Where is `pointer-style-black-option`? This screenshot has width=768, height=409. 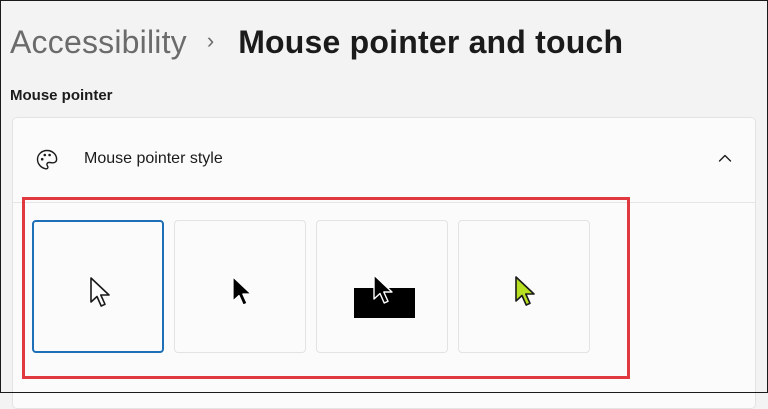 pointer-style-black-option is located at coordinates (240, 286).